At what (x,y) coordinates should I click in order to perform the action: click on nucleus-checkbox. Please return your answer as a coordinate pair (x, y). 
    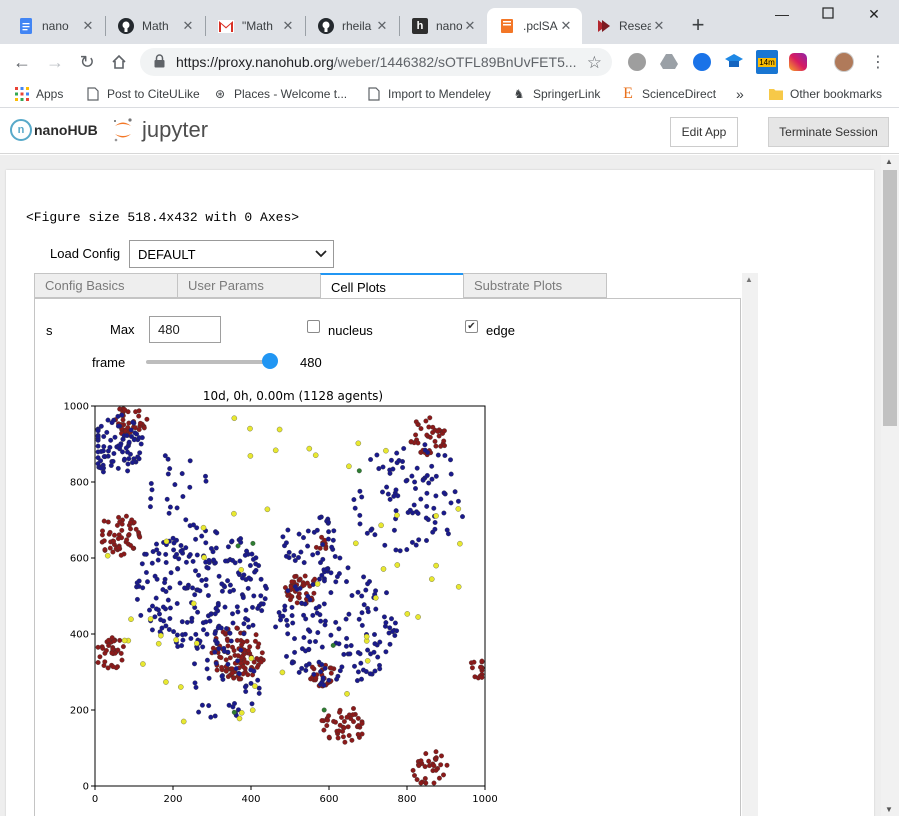
    Looking at the image, I should click on (313, 326).